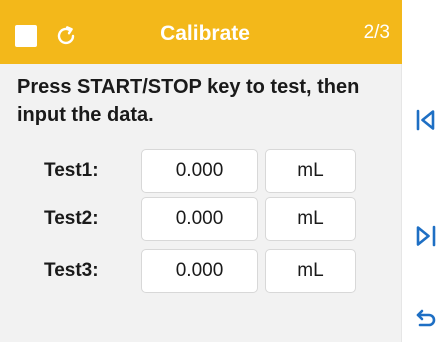 This screenshot has height=342, width=439. What do you see at coordinates (426, 120) in the screenshot?
I see `skip-to-start-icon` at bounding box center [426, 120].